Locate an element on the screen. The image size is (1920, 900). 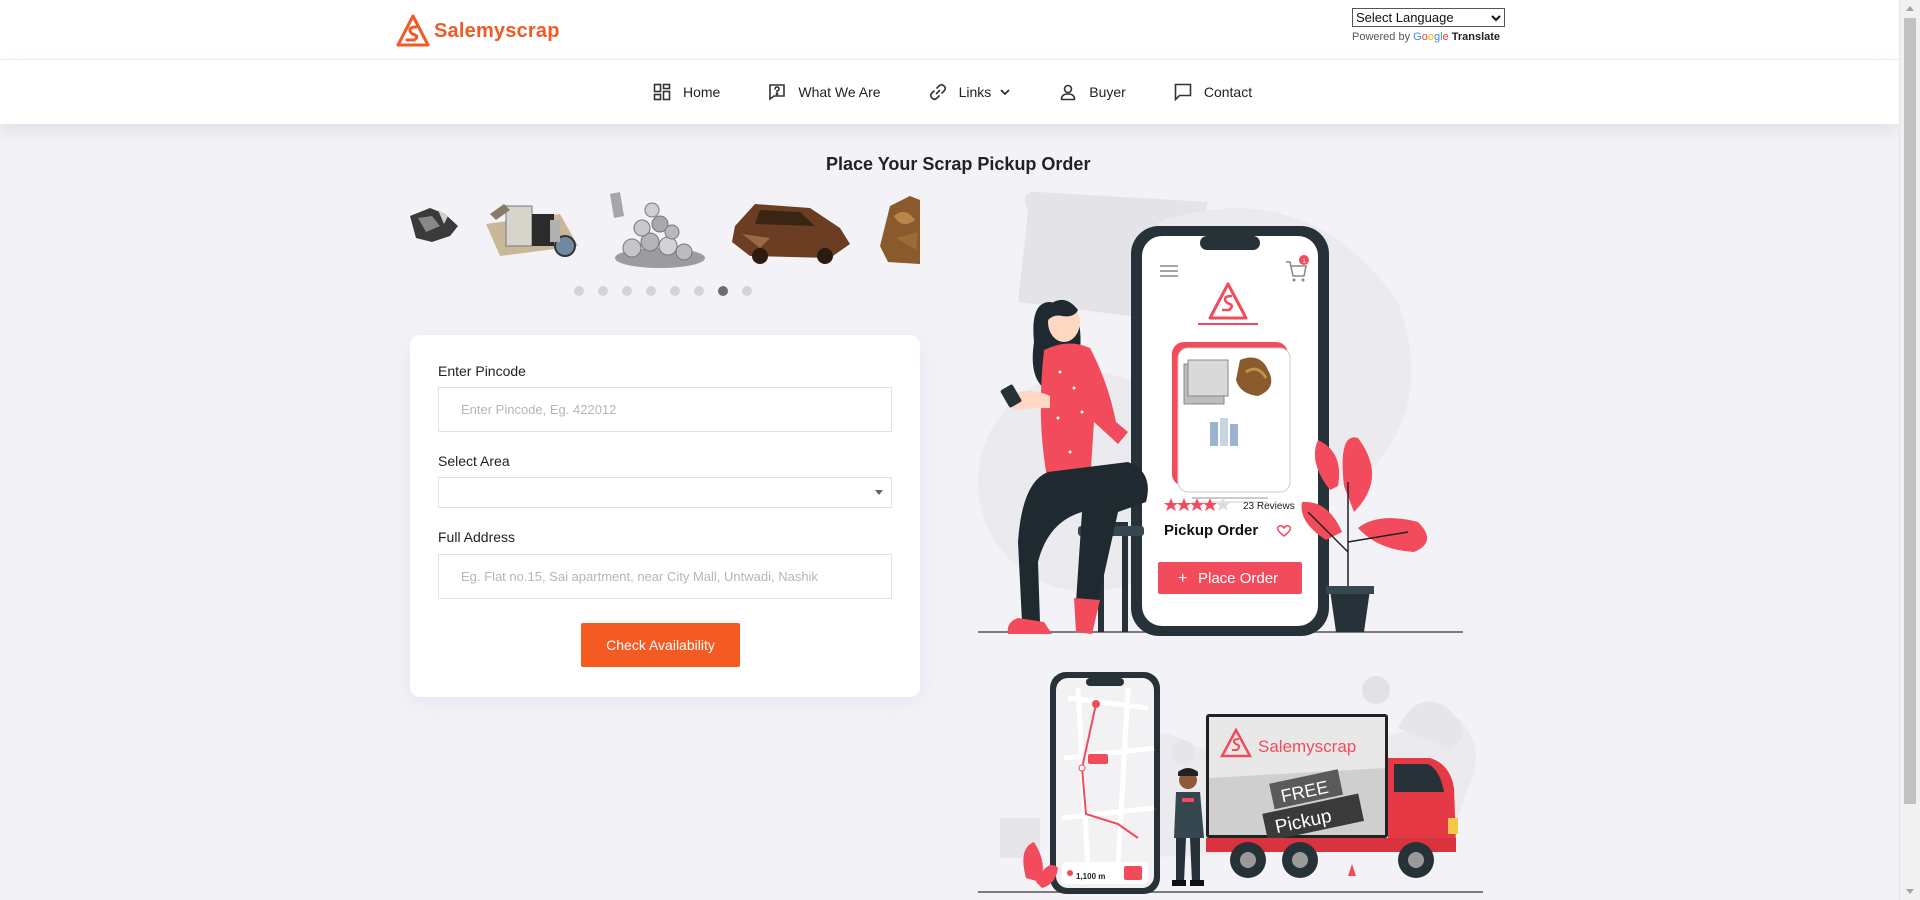
scroll-down-arrow-icon is located at coordinates (1910, 891).